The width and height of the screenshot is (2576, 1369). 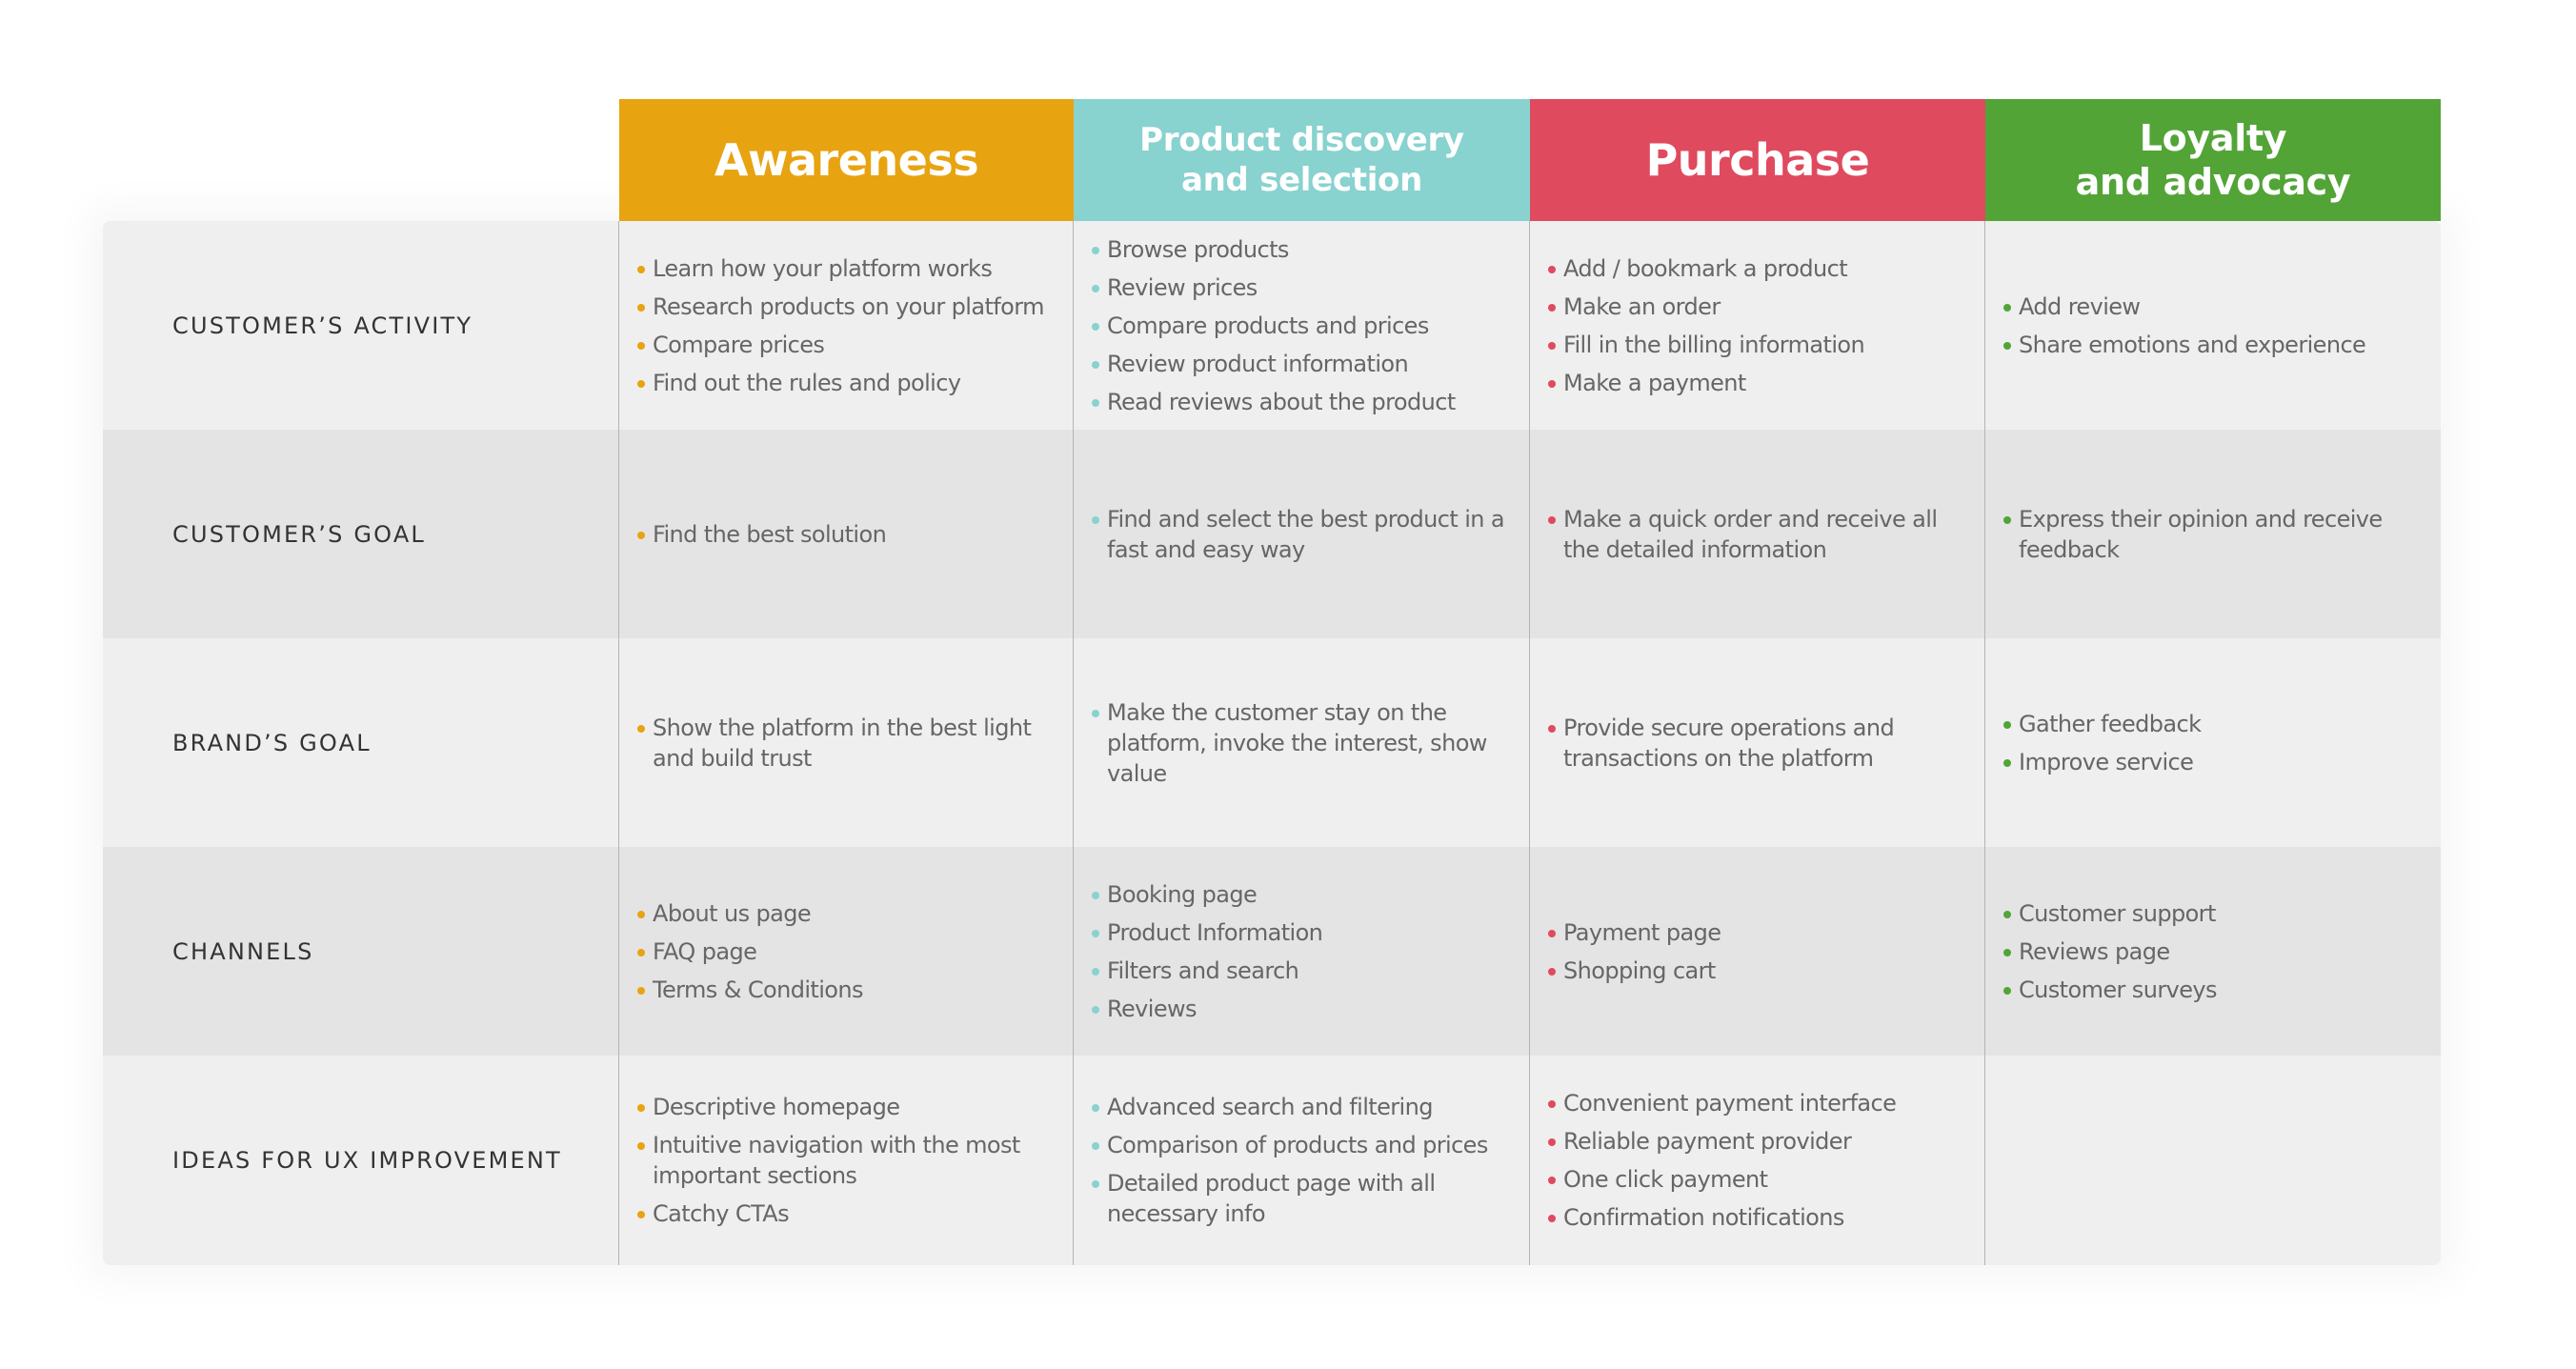 I want to click on list-item-text: Descriptive homepage, so click(x=777, y=1106).